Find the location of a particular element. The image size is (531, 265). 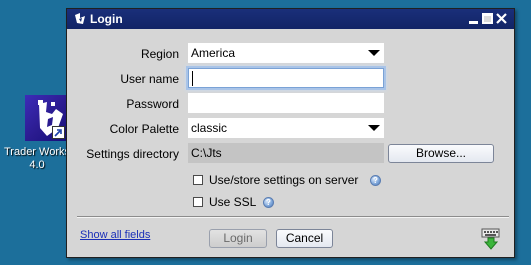

region-selected-value: America is located at coordinates (213, 53).